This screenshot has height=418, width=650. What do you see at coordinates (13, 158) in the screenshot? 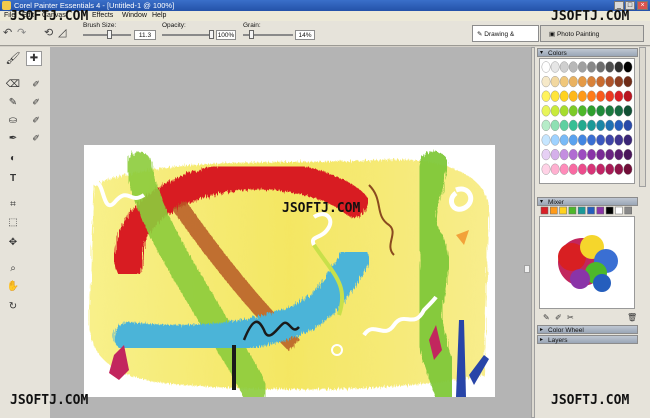
I see `dodge-icon: ◐` at bounding box center [13, 158].